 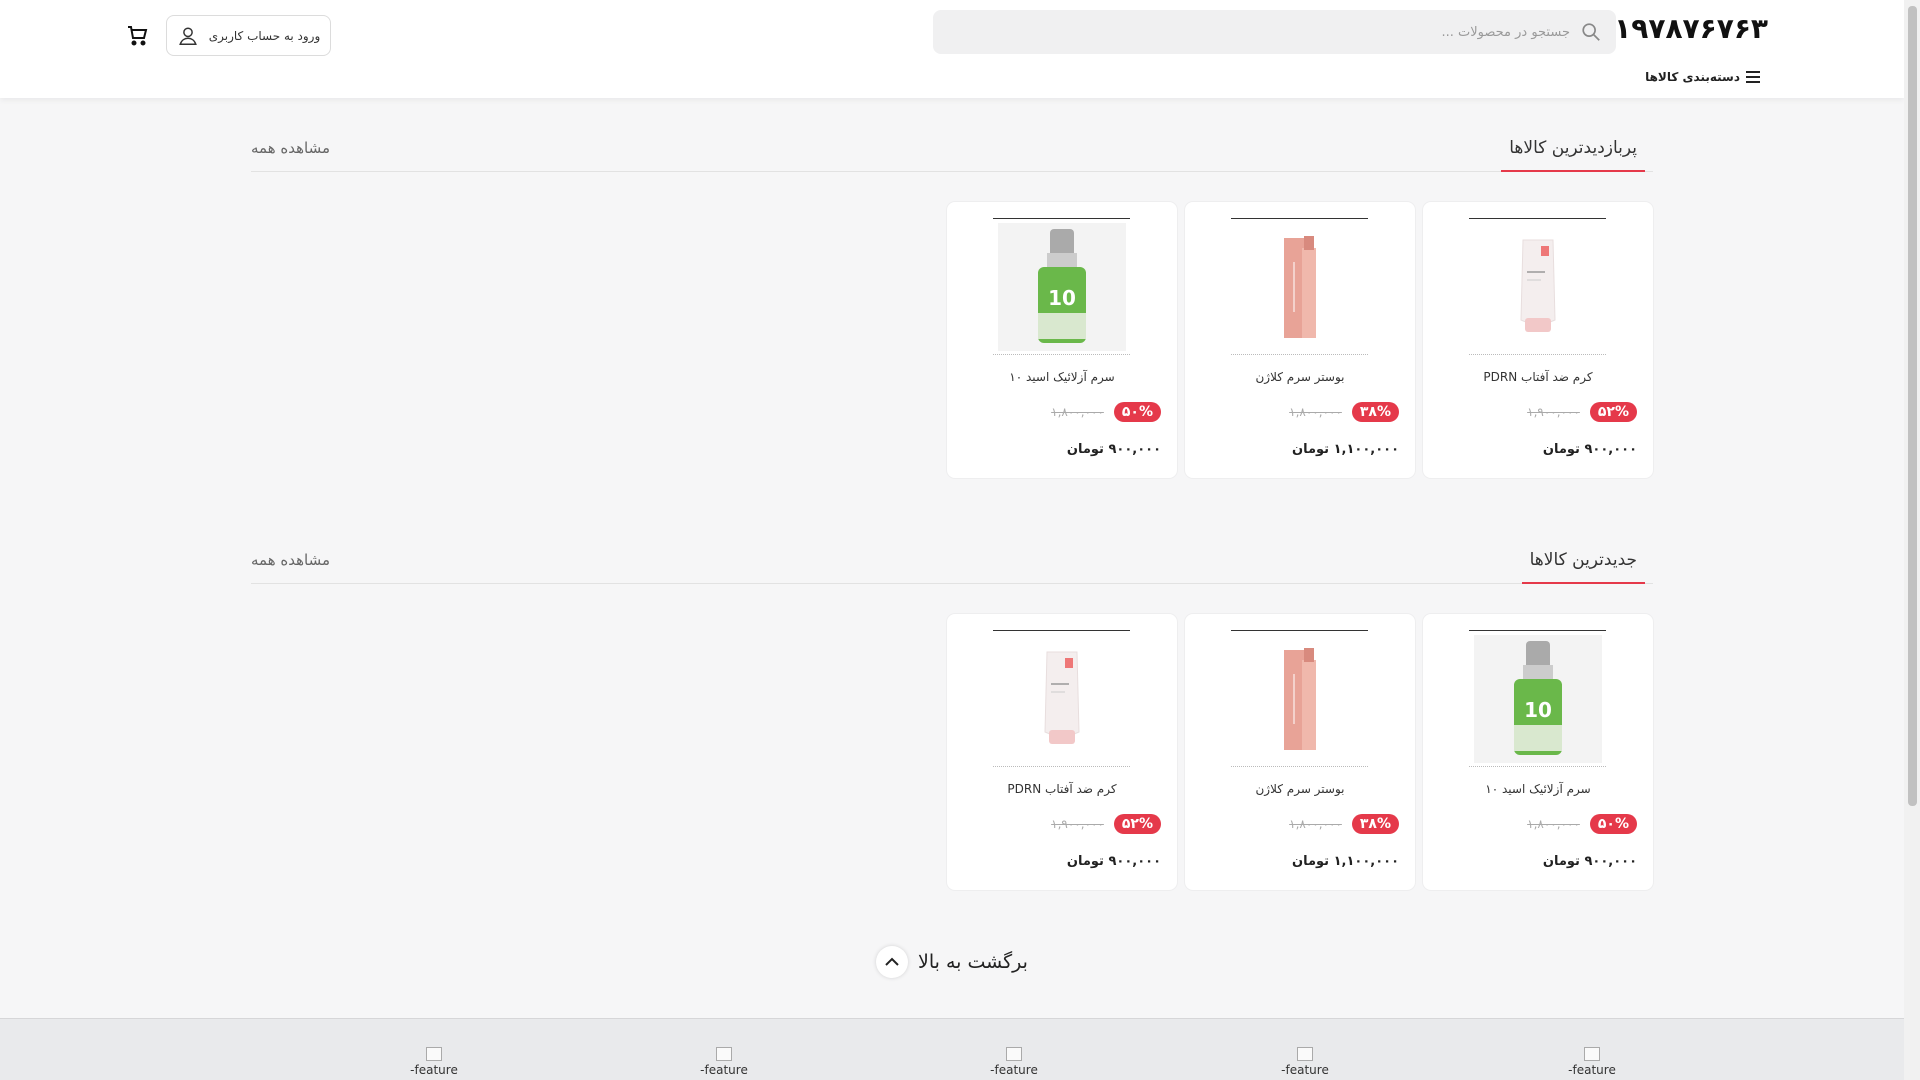 What do you see at coordinates (187, 35) in the screenshot?
I see `user-icon` at bounding box center [187, 35].